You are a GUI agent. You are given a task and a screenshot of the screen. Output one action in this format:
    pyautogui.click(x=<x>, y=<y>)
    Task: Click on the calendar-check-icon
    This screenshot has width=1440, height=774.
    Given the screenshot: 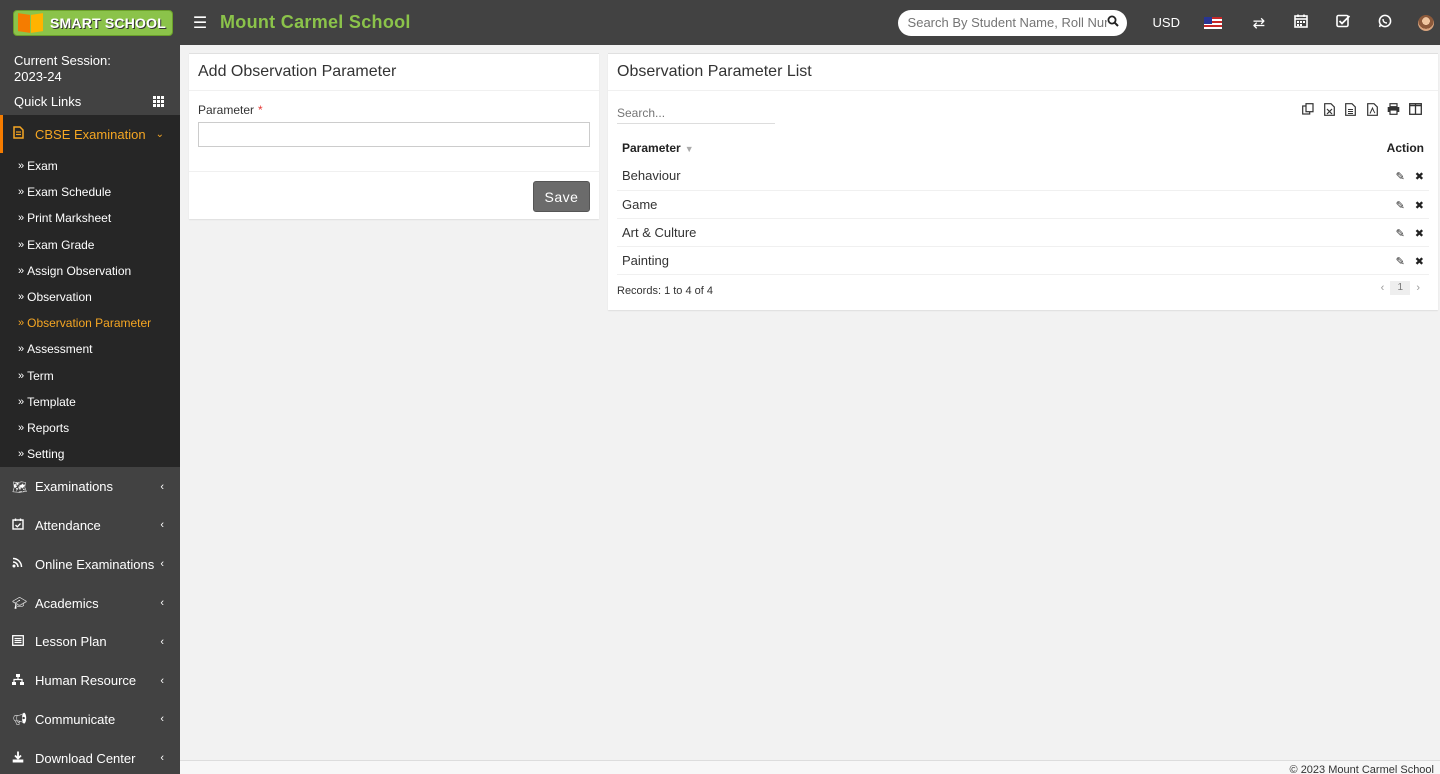 What is the action you would take?
    pyautogui.click(x=23, y=525)
    